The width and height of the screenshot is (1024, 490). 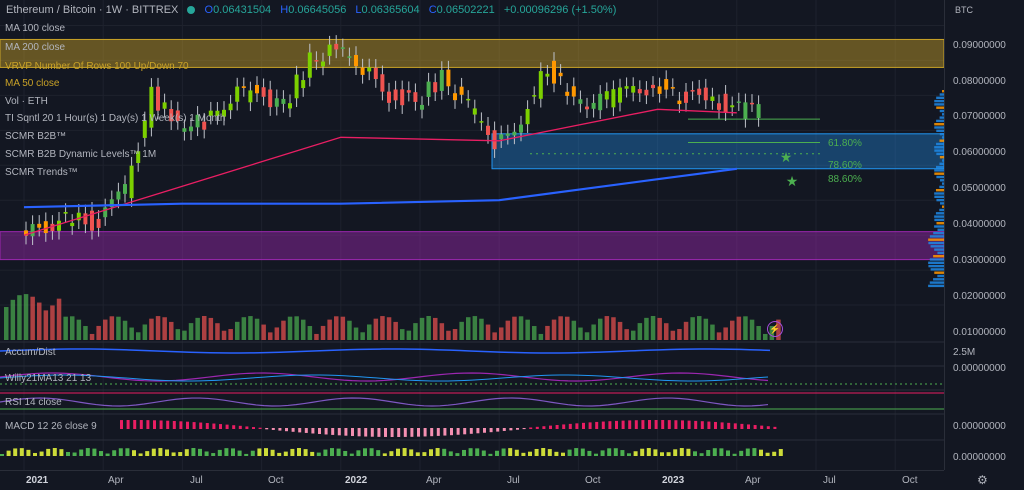 I want to click on price-tick: 0.04000000, so click(x=979, y=224).